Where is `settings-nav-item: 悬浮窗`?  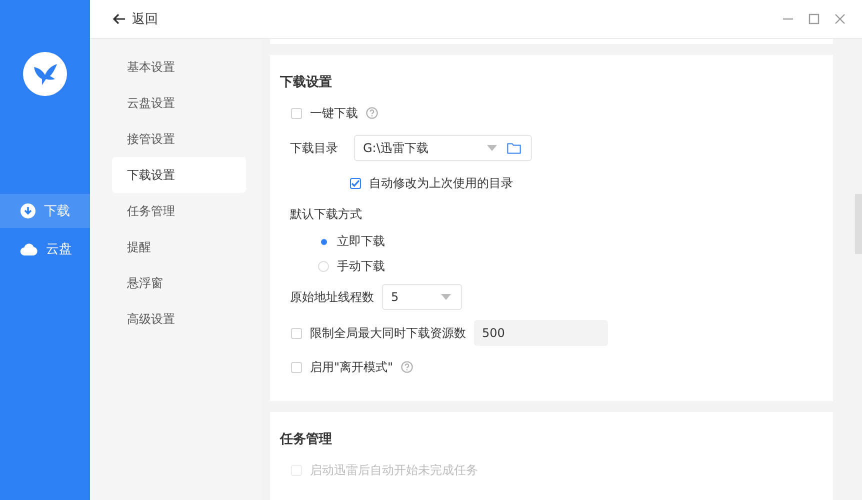 settings-nav-item: 悬浮窗 is located at coordinates (179, 283).